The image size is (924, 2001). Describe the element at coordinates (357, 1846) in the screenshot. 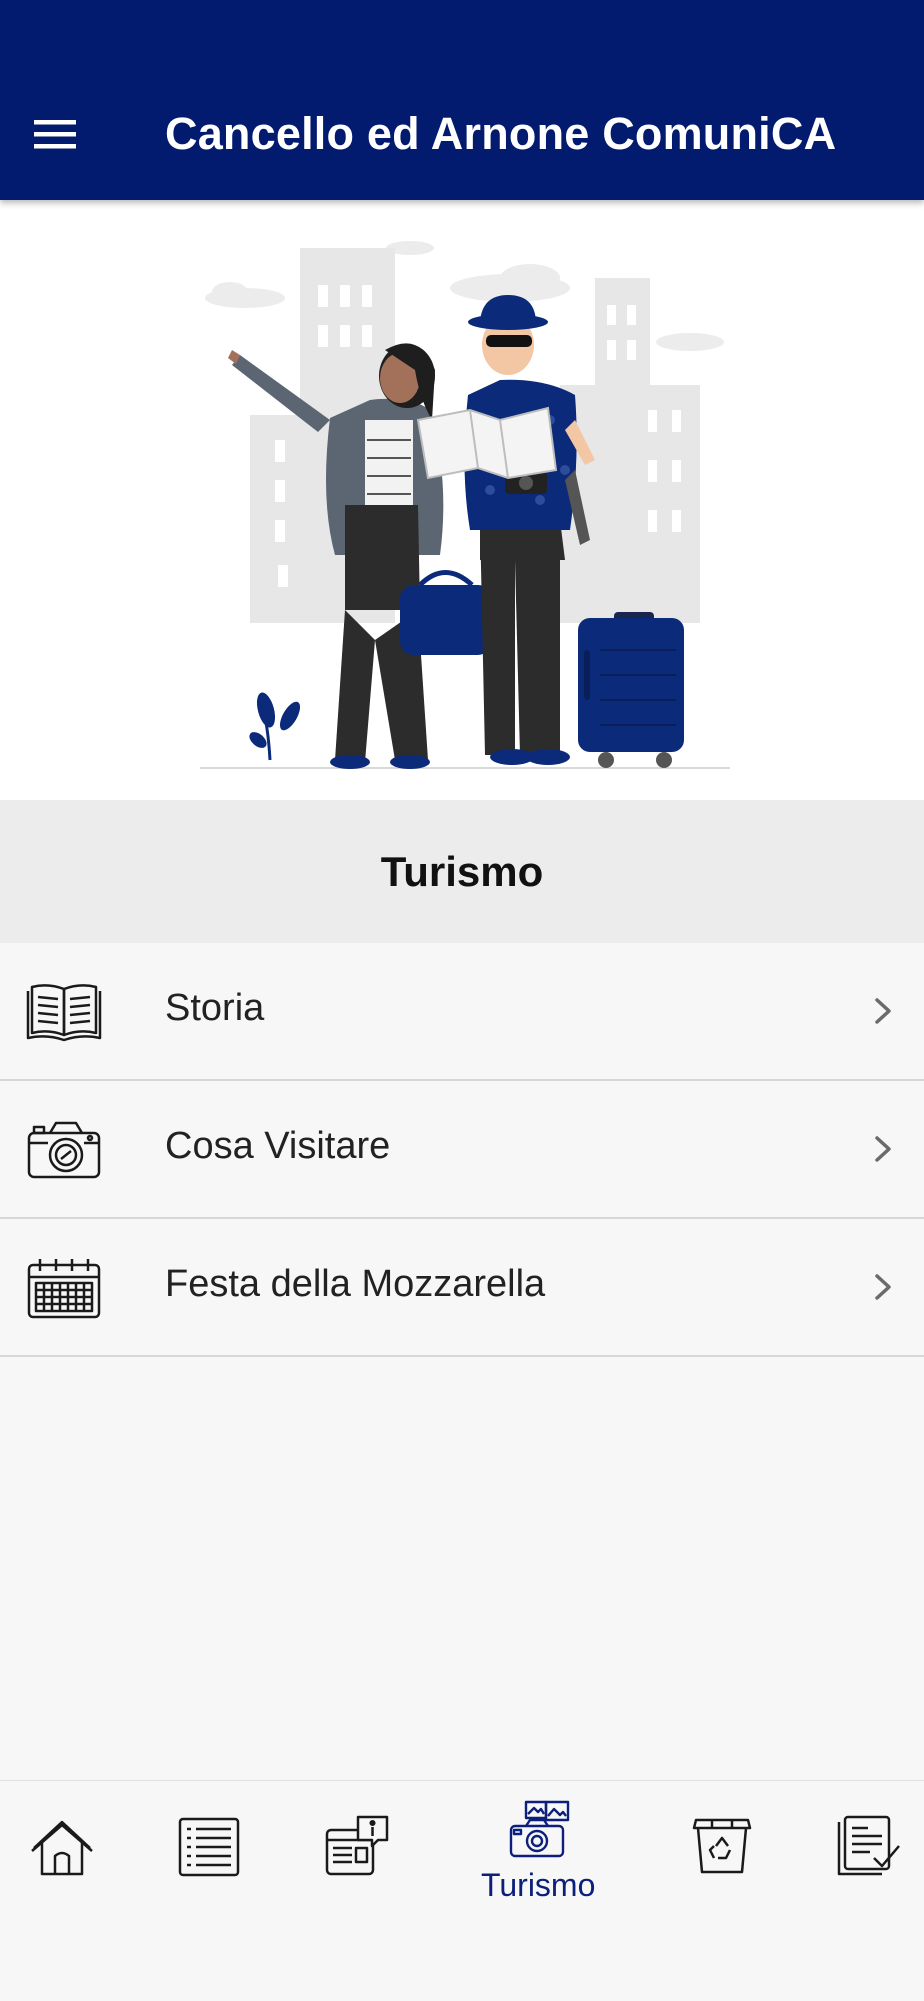

I see `info-news-icon` at that location.